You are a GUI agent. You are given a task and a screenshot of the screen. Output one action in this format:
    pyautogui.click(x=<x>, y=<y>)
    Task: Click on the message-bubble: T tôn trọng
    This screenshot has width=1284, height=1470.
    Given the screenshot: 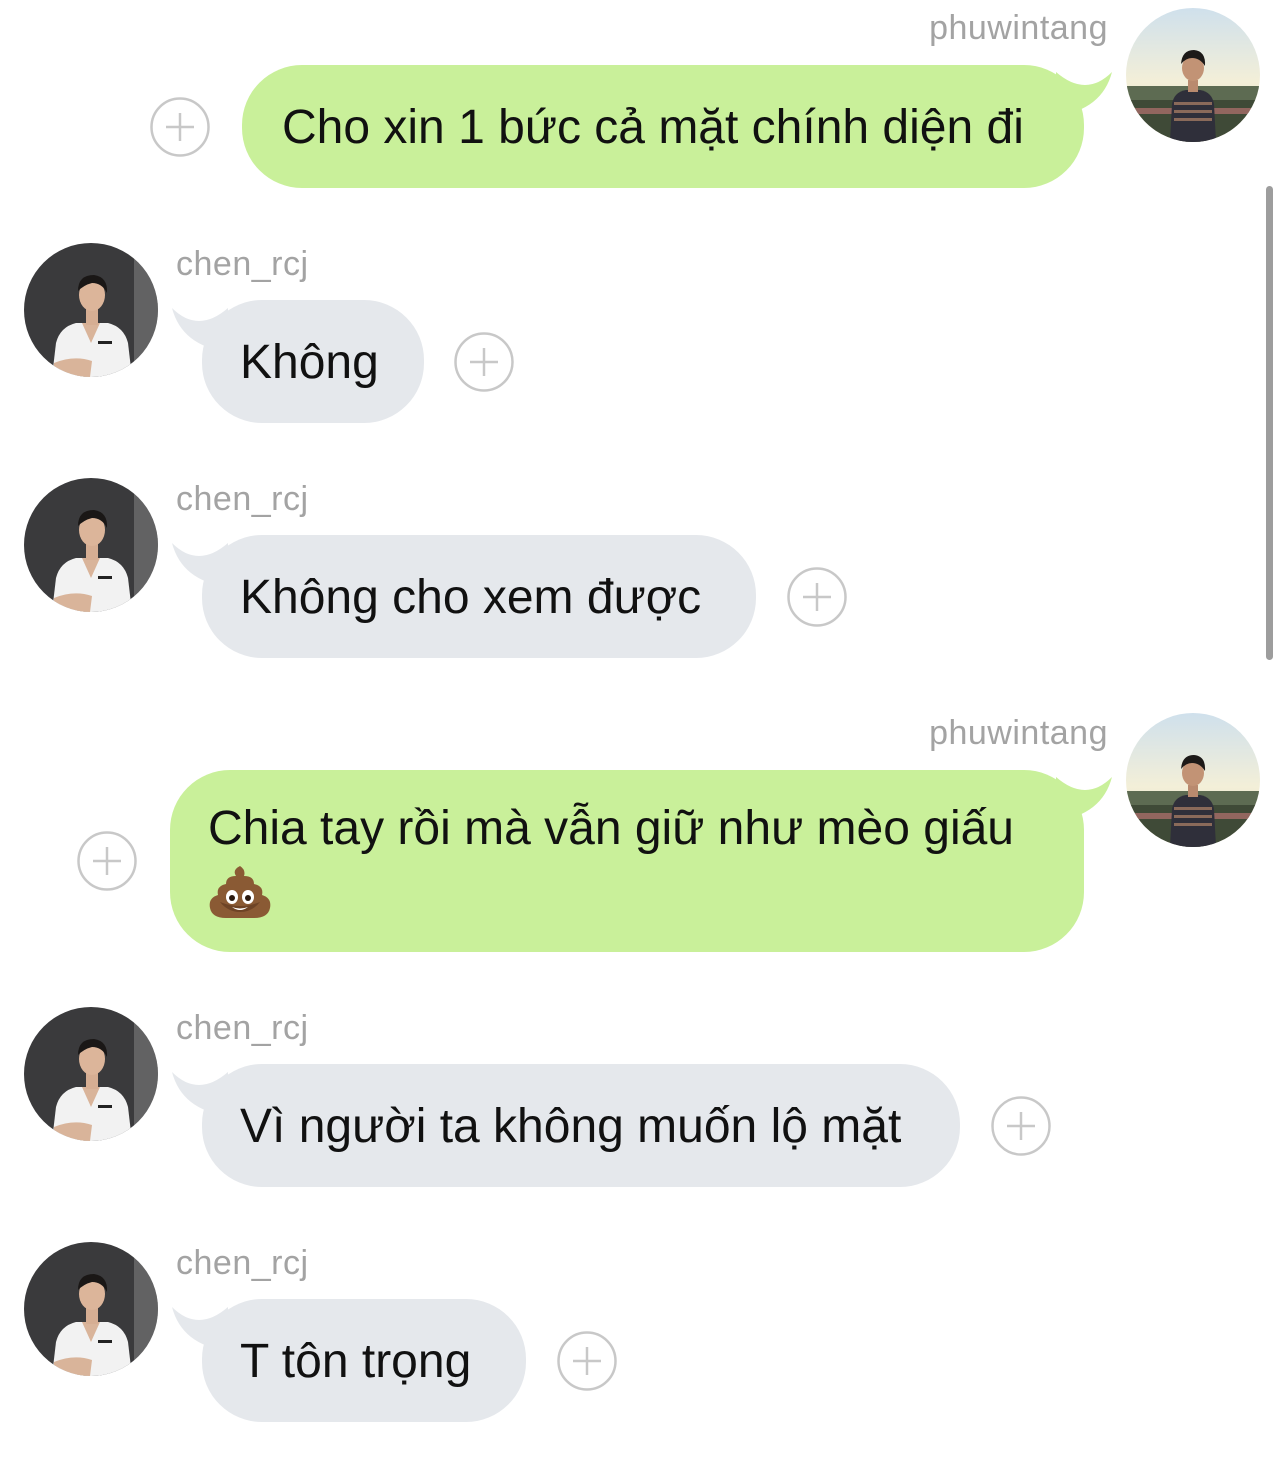 What is the action you would take?
    pyautogui.click(x=364, y=1360)
    